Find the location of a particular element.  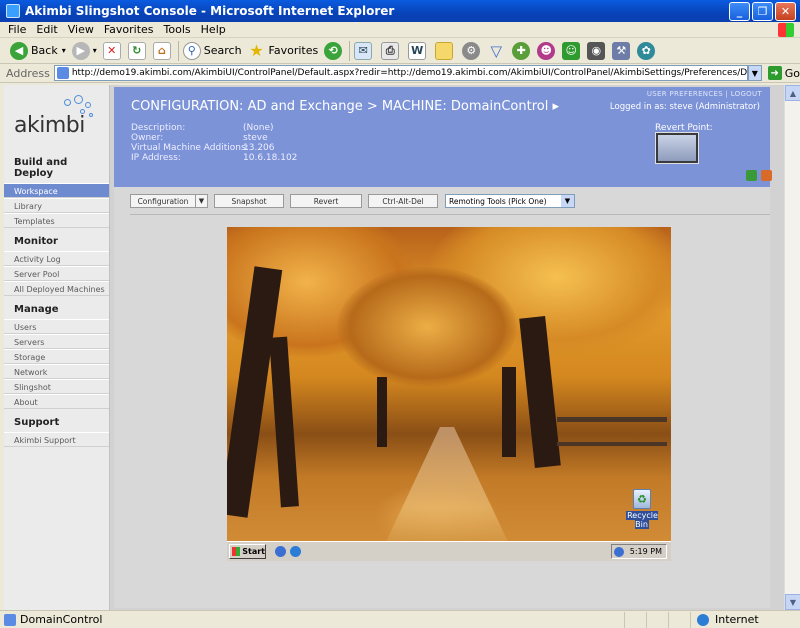

home-icon: ⌂ is located at coordinates (161, 50).